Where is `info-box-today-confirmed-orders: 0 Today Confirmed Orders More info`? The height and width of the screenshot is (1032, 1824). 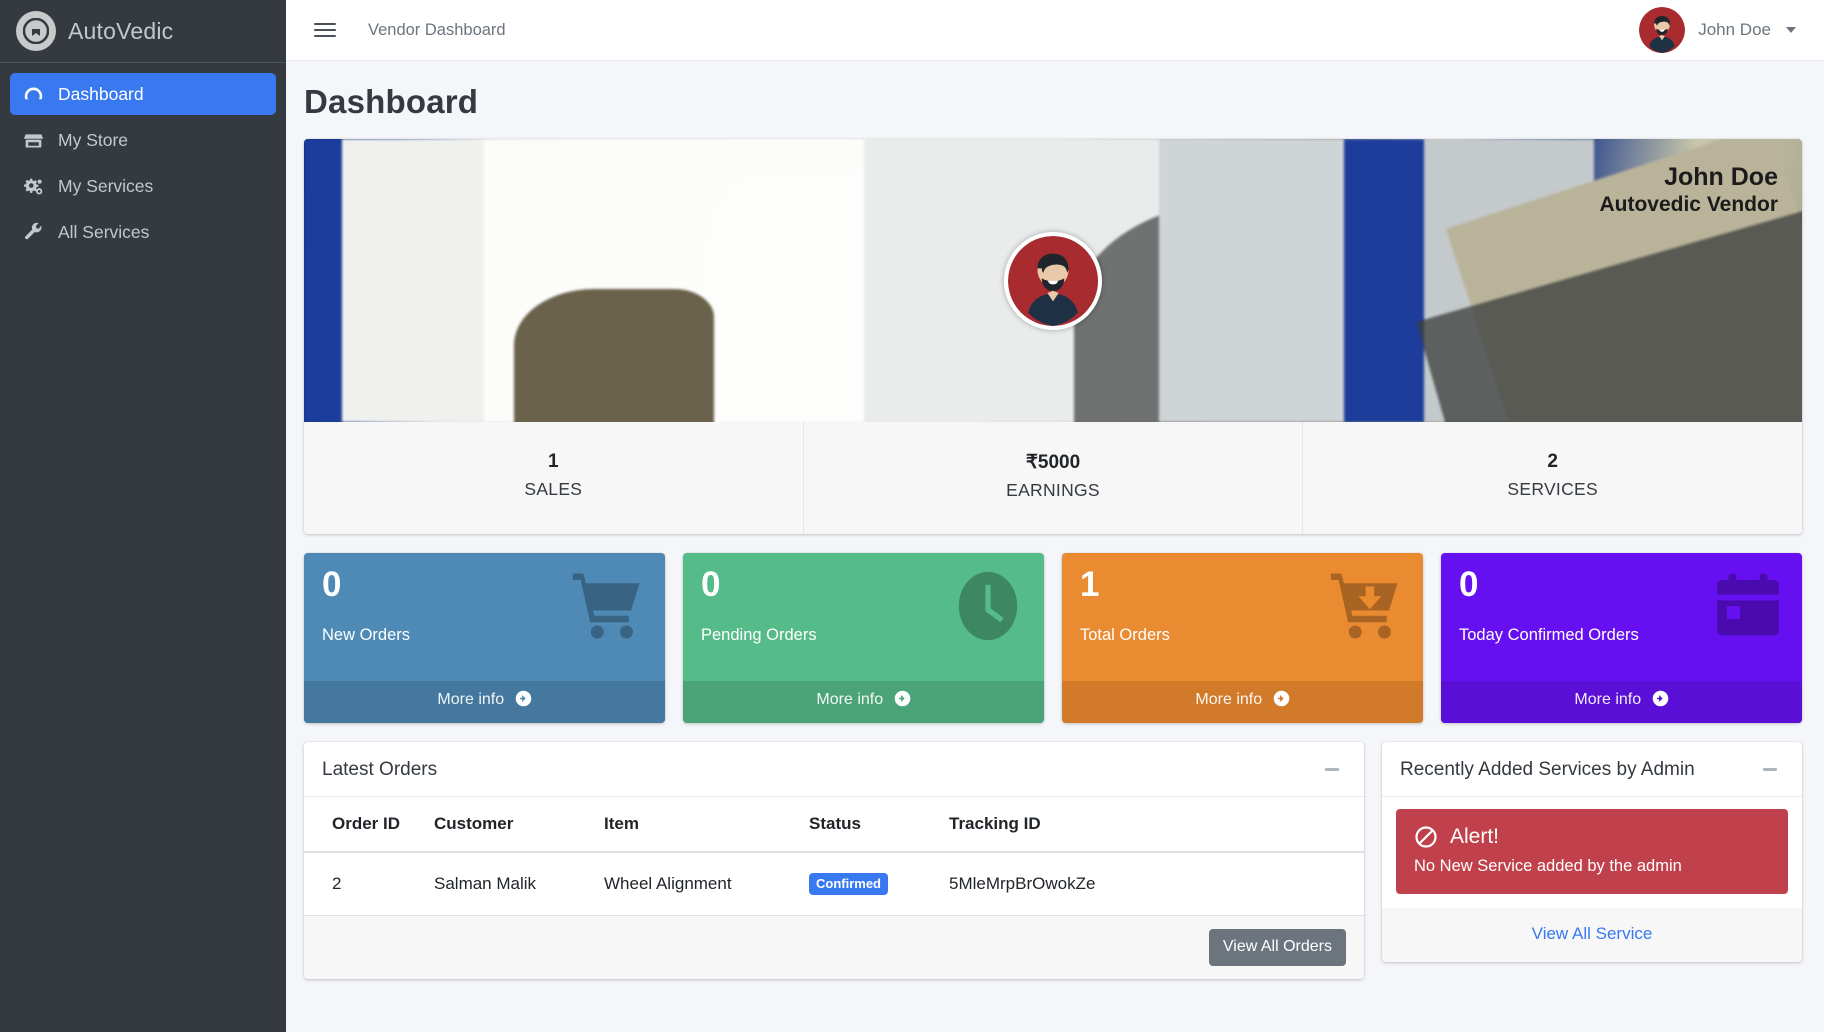
info-box-today-confirmed-orders: 0 Today Confirmed Orders More info is located at coordinates (1621, 638).